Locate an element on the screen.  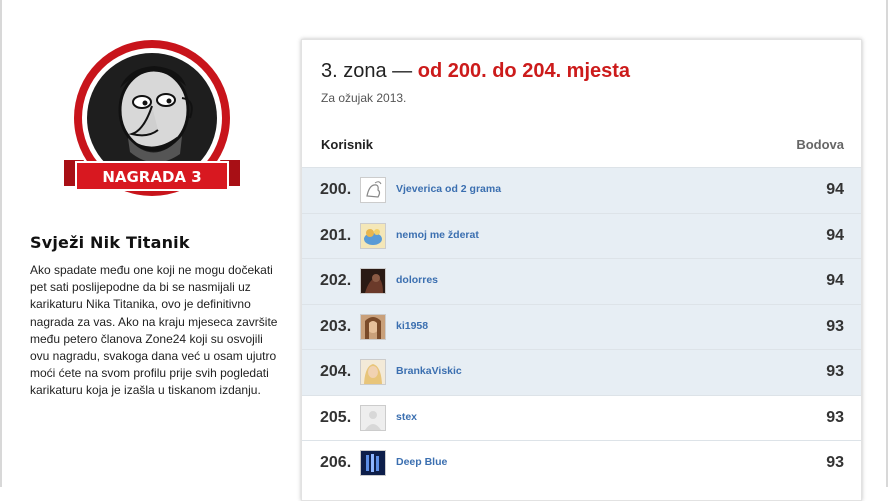
username-link: dolorres is located at coordinates (417, 280).